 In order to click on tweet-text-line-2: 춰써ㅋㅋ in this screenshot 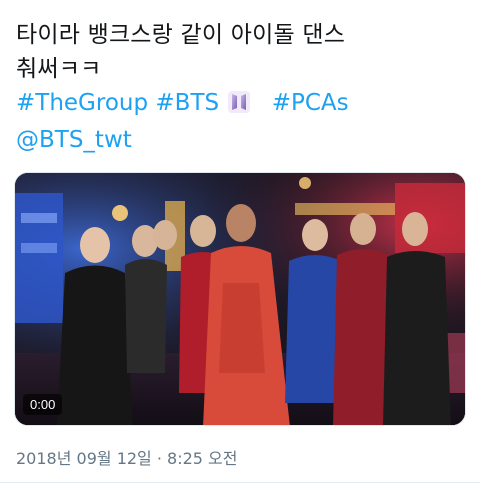, I will do `click(59, 69)`.